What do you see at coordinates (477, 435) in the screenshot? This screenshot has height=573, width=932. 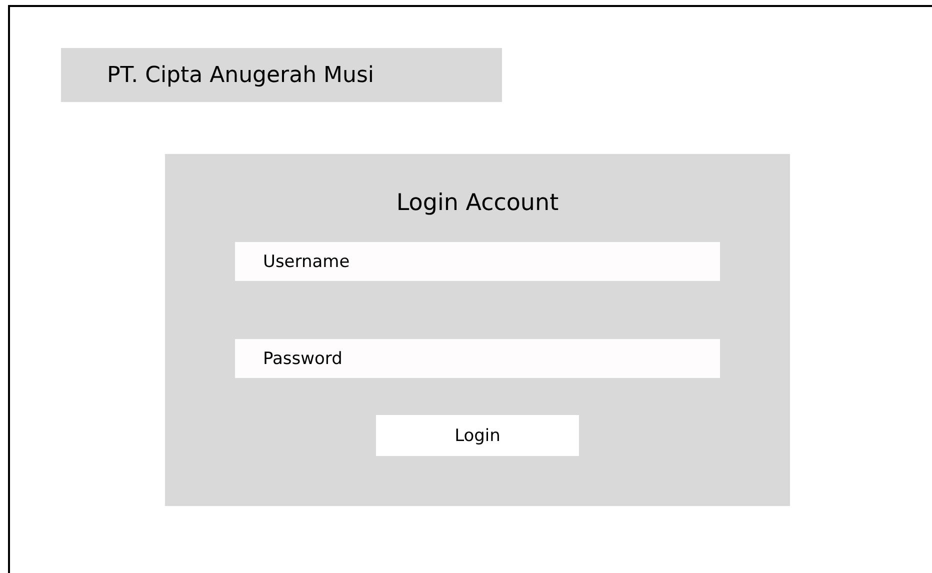 I see `login-button: Login` at bounding box center [477, 435].